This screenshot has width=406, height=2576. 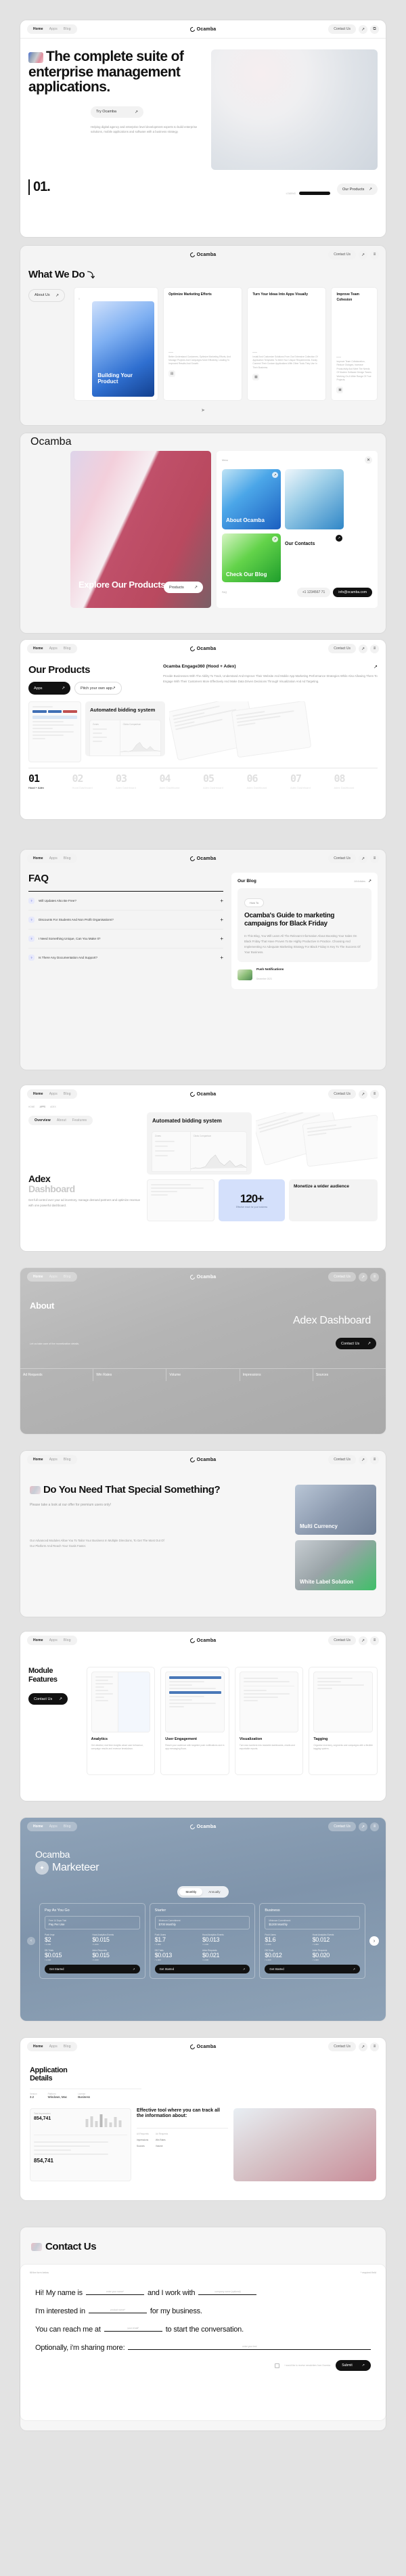 I want to click on pitch-app-button: Pitch your own app ↗, so click(x=98, y=688).